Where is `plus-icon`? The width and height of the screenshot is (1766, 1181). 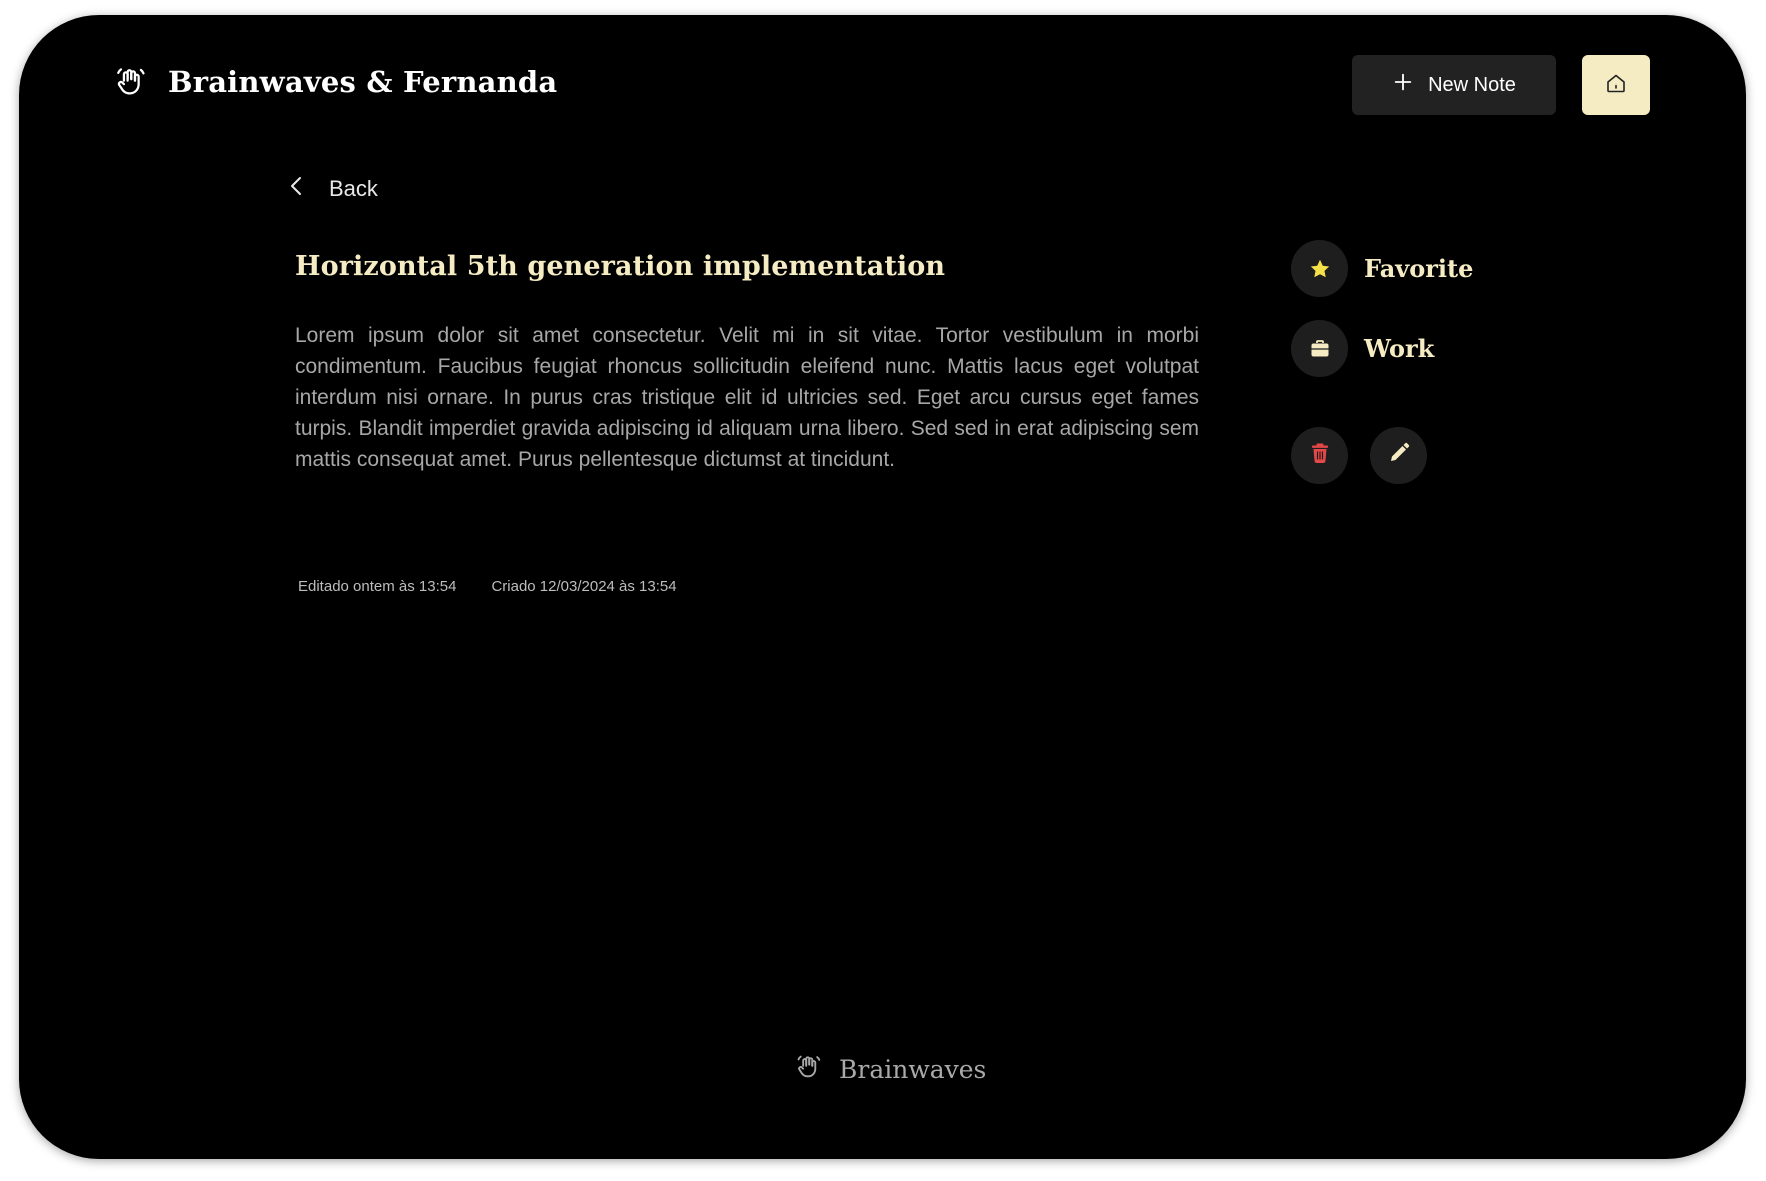 plus-icon is located at coordinates (1403, 85).